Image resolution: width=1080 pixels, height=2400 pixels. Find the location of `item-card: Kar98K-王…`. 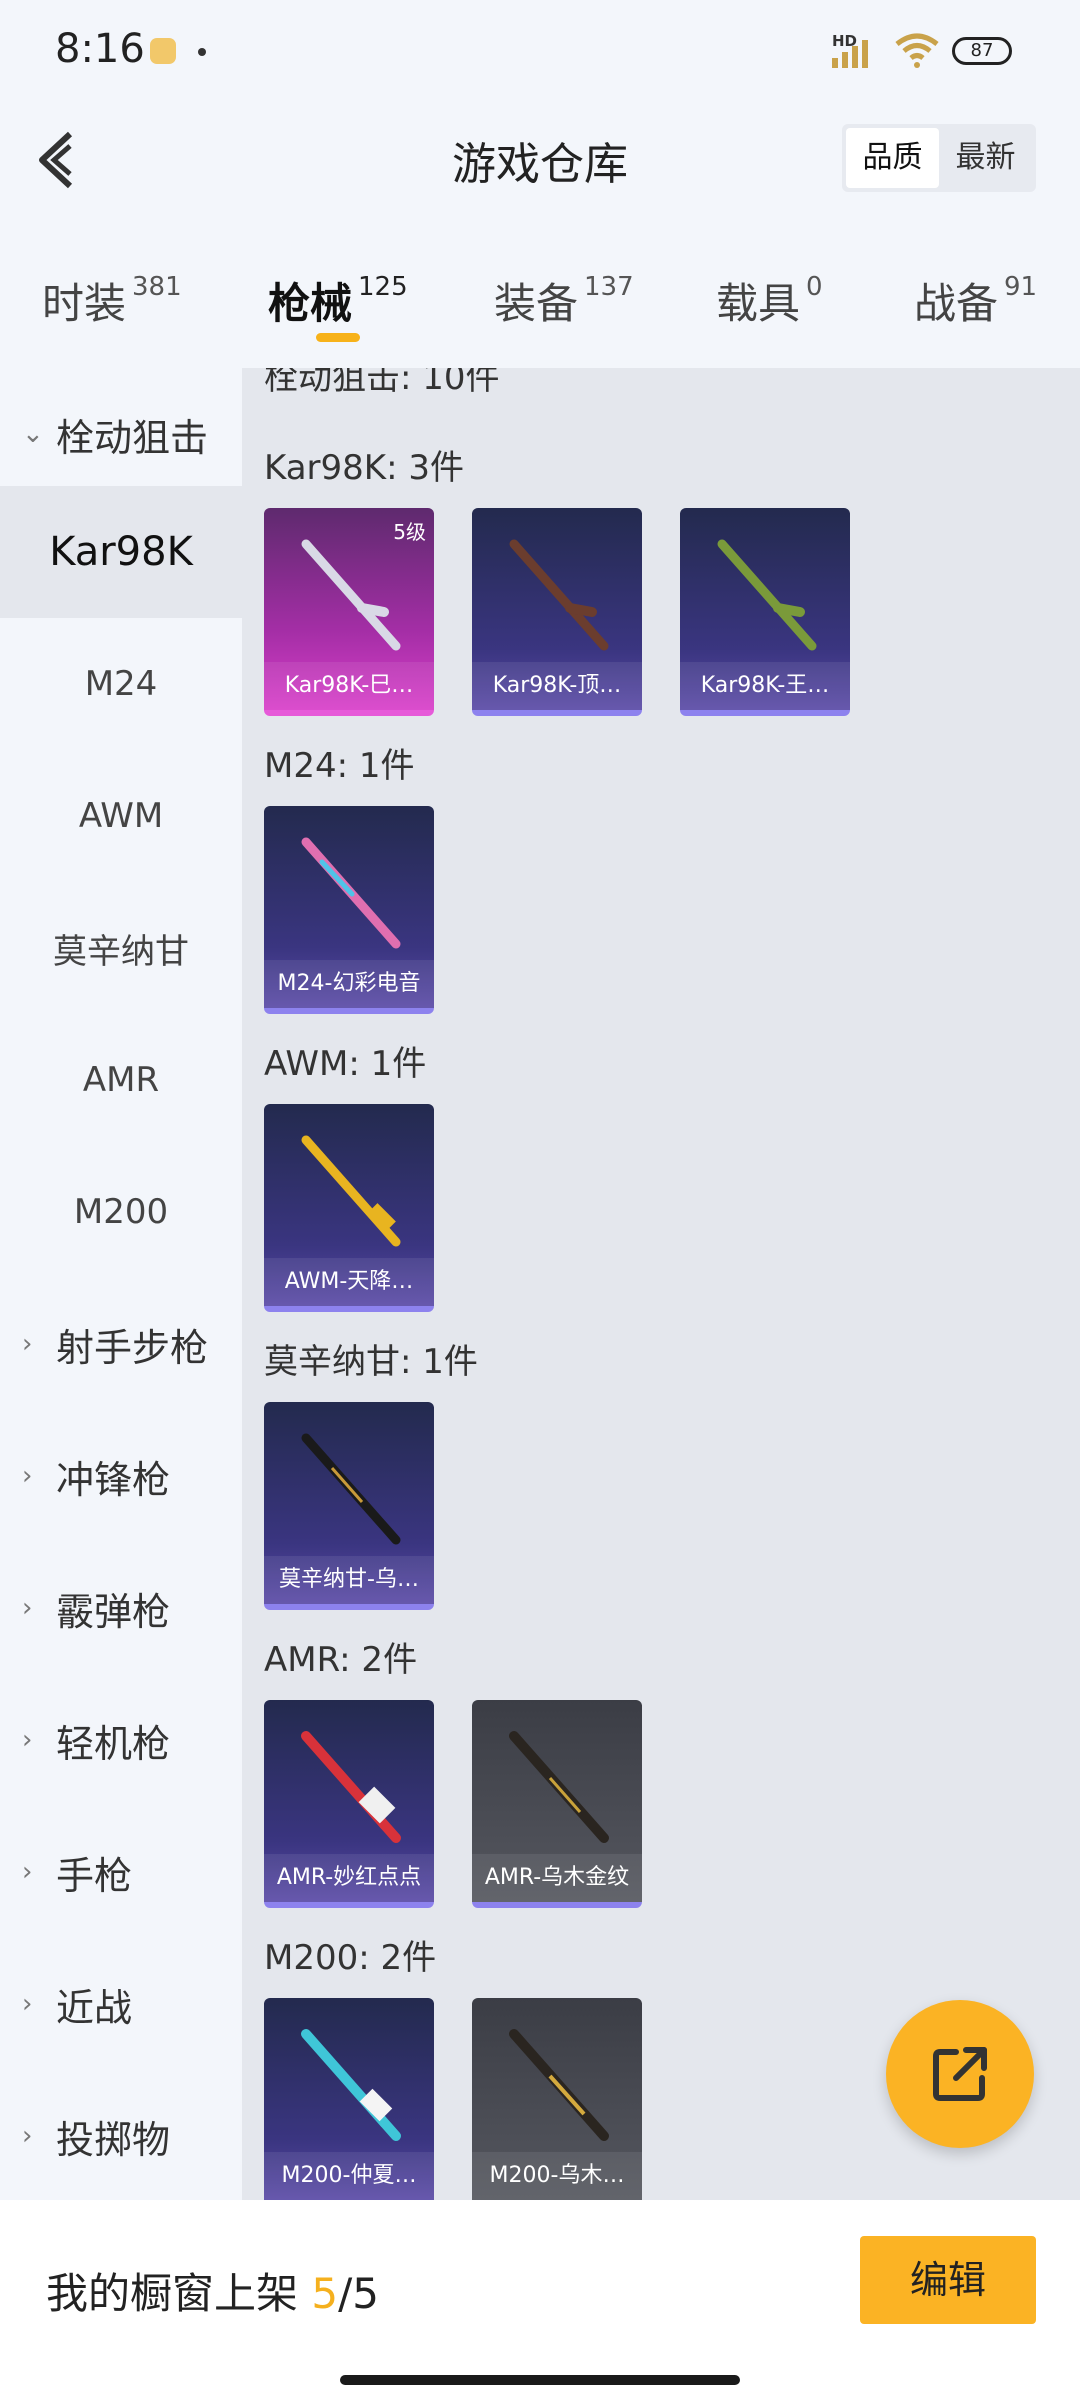

item-card: Kar98K-王… is located at coordinates (765, 612).